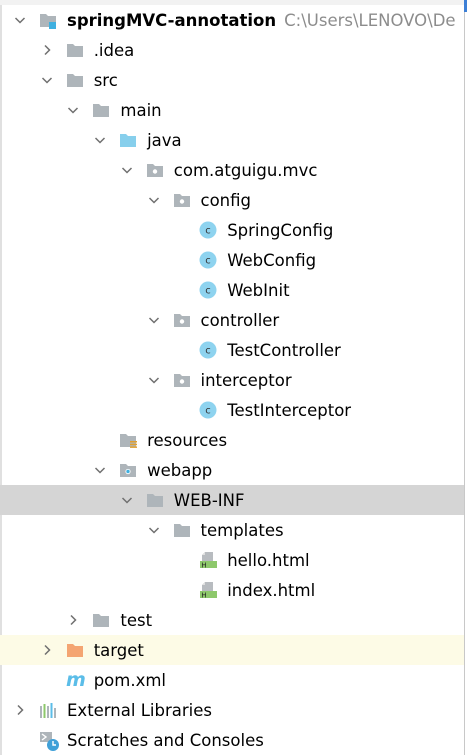  What do you see at coordinates (136, 620) in the screenshot?
I see `tree-item-label: test` at bounding box center [136, 620].